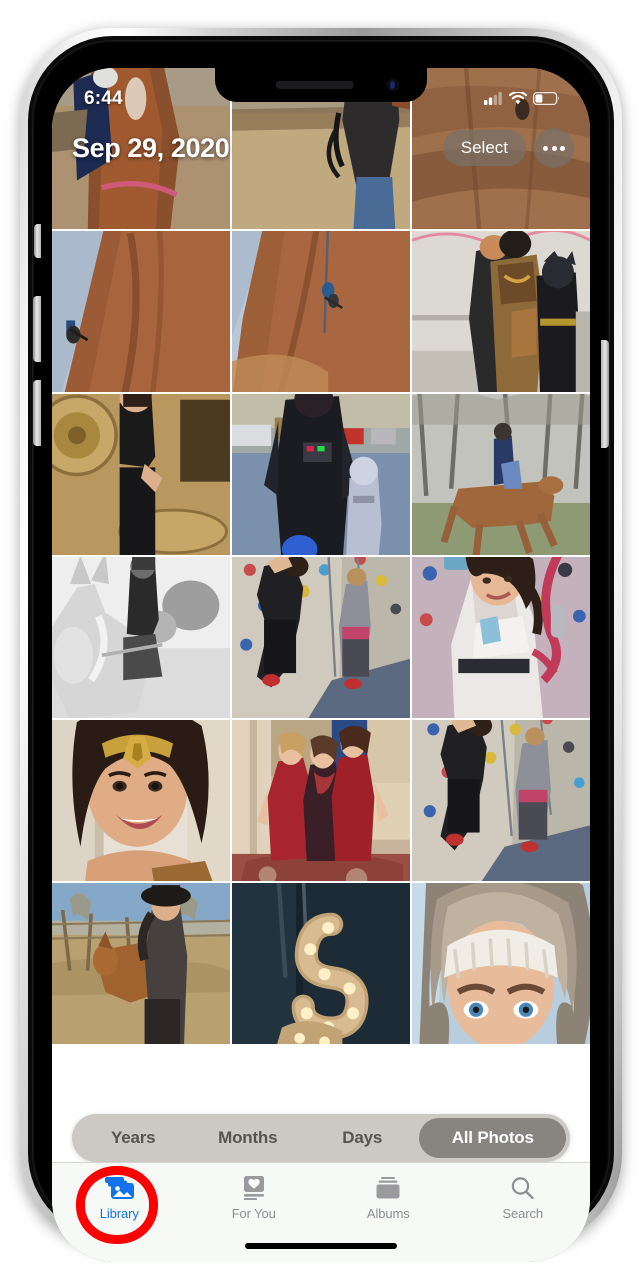  What do you see at coordinates (119, 1188) in the screenshot?
I see `photo-library-icon` at bounding box center [119, 1188].